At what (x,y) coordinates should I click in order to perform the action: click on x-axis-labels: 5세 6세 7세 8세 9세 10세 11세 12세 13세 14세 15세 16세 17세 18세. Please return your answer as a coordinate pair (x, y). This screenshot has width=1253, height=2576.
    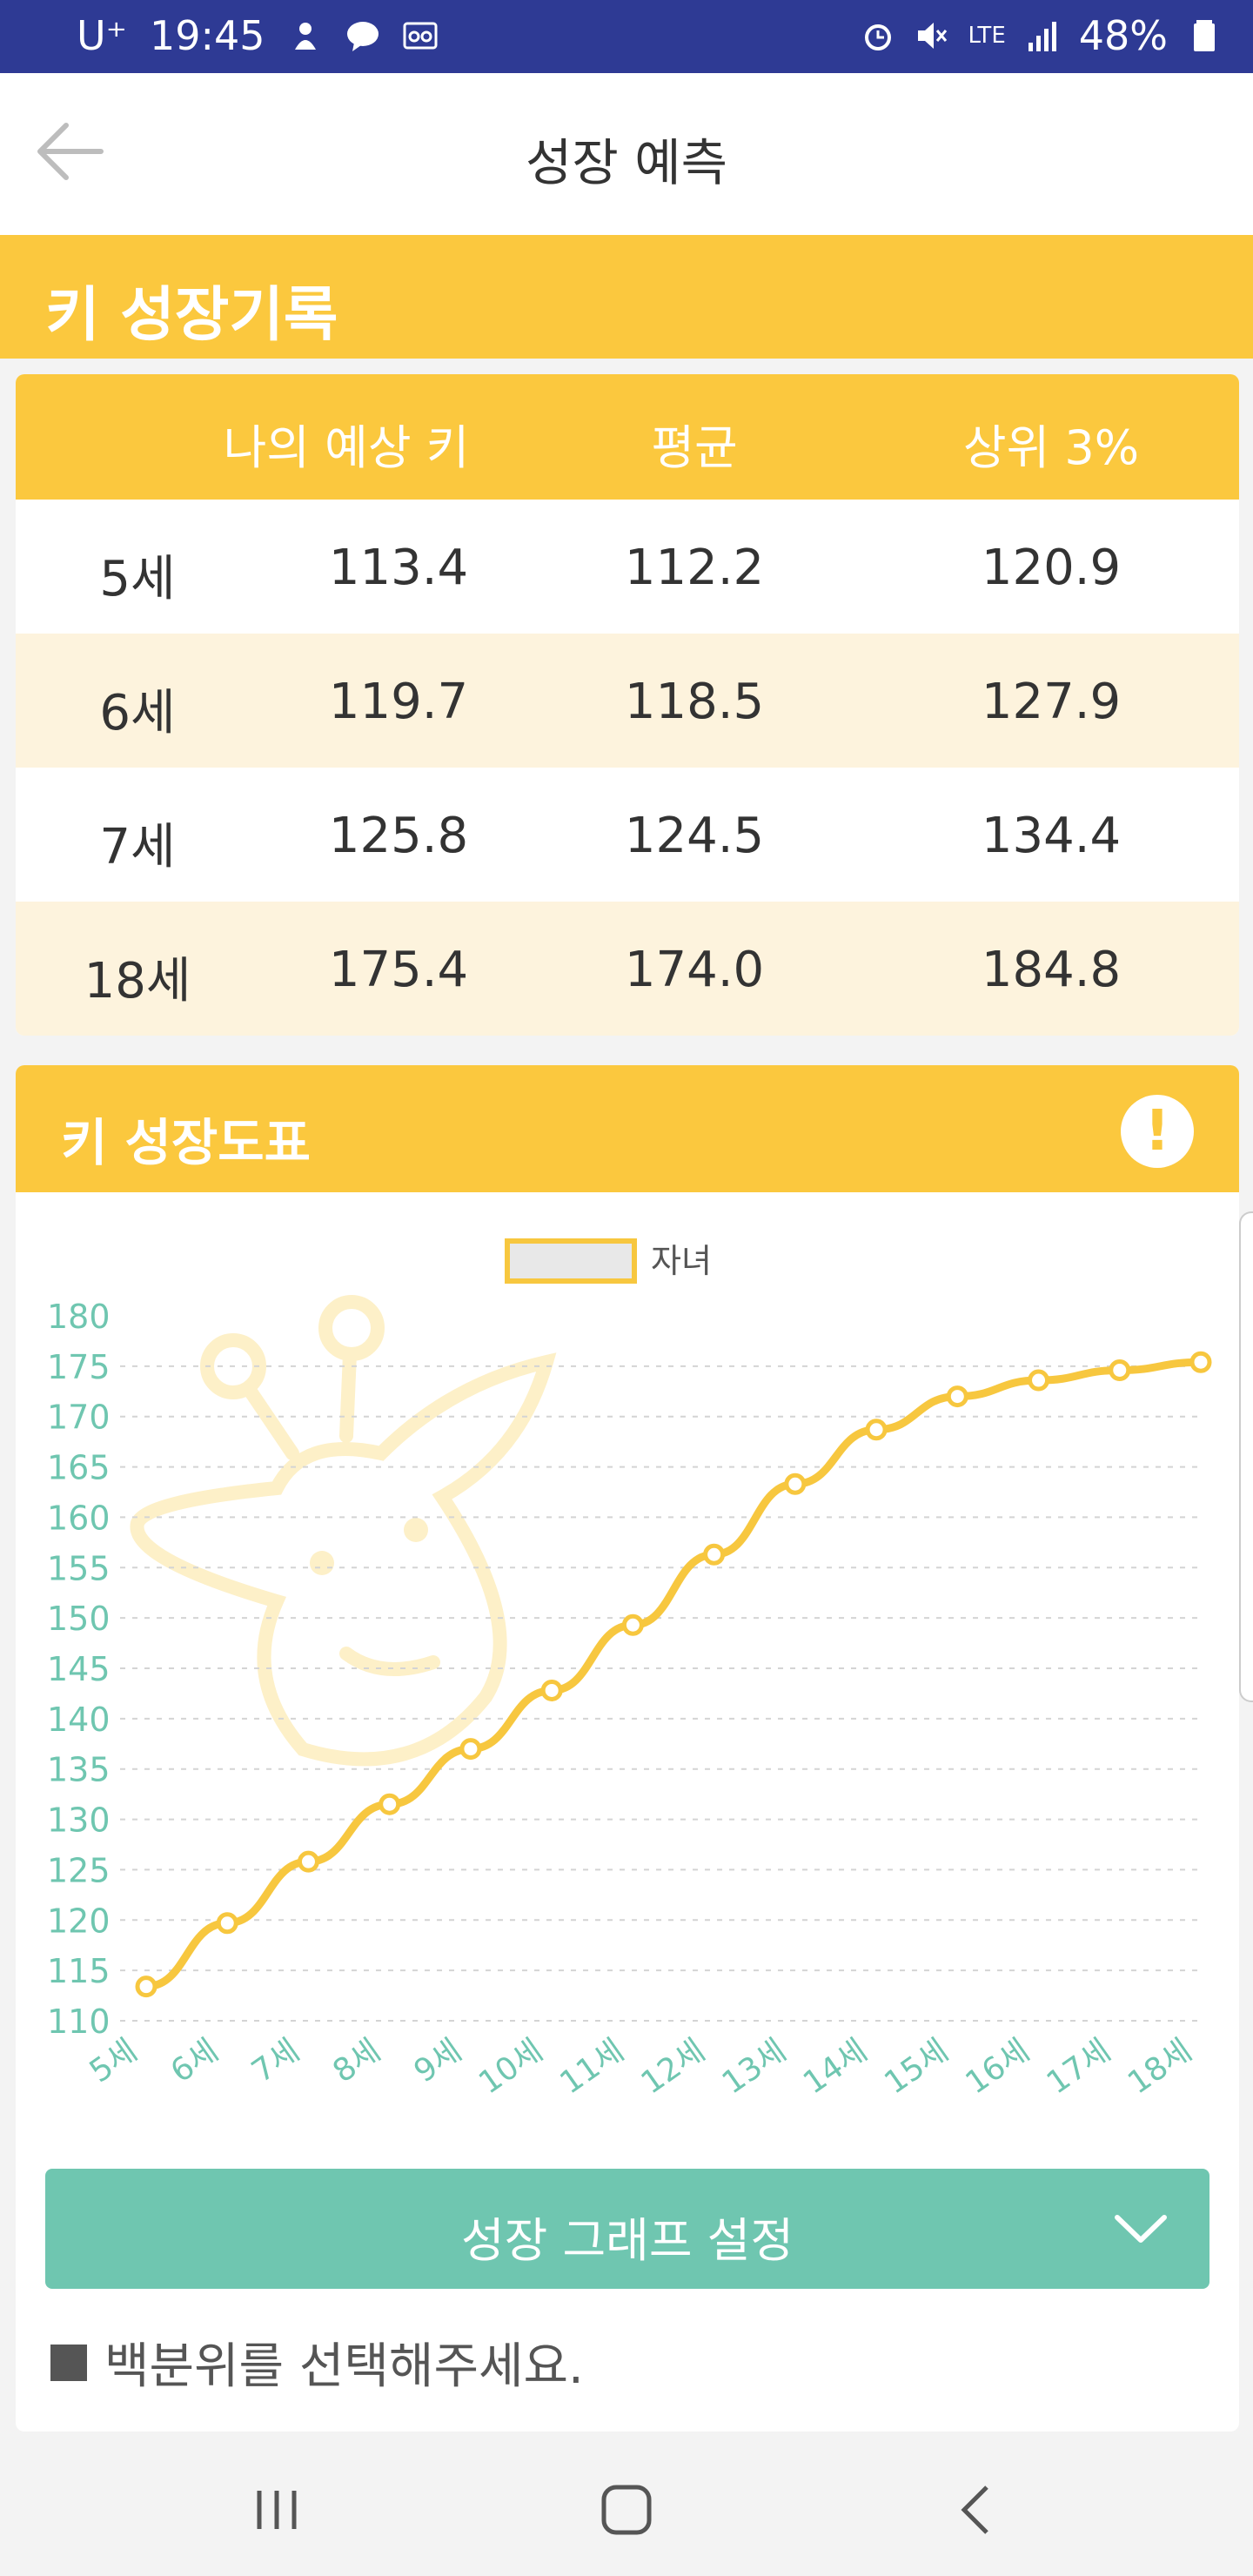
    Looking at the image, I should click on (641, 2067).